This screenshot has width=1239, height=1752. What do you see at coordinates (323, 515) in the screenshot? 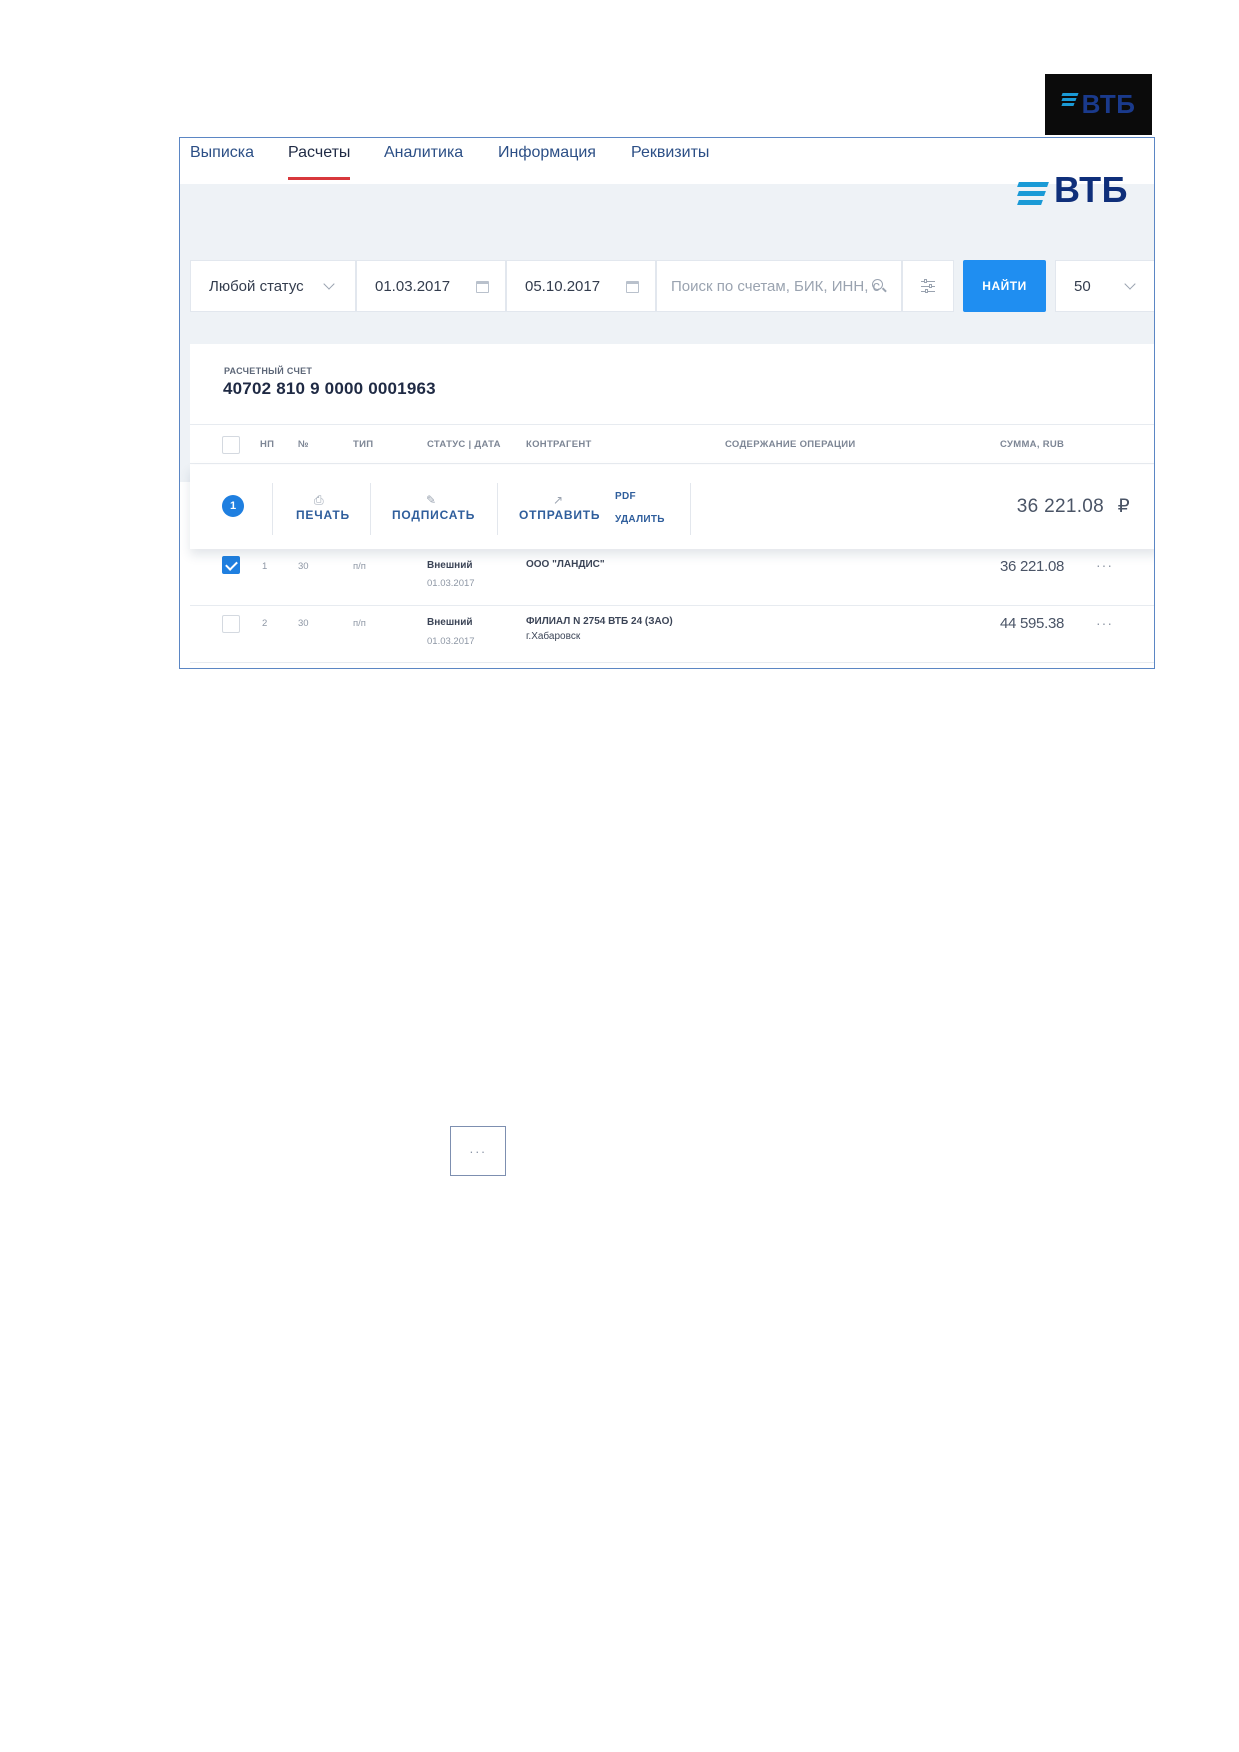
I see `print-button: ПЕЧАТЬ` at bounding box center [323, 515].